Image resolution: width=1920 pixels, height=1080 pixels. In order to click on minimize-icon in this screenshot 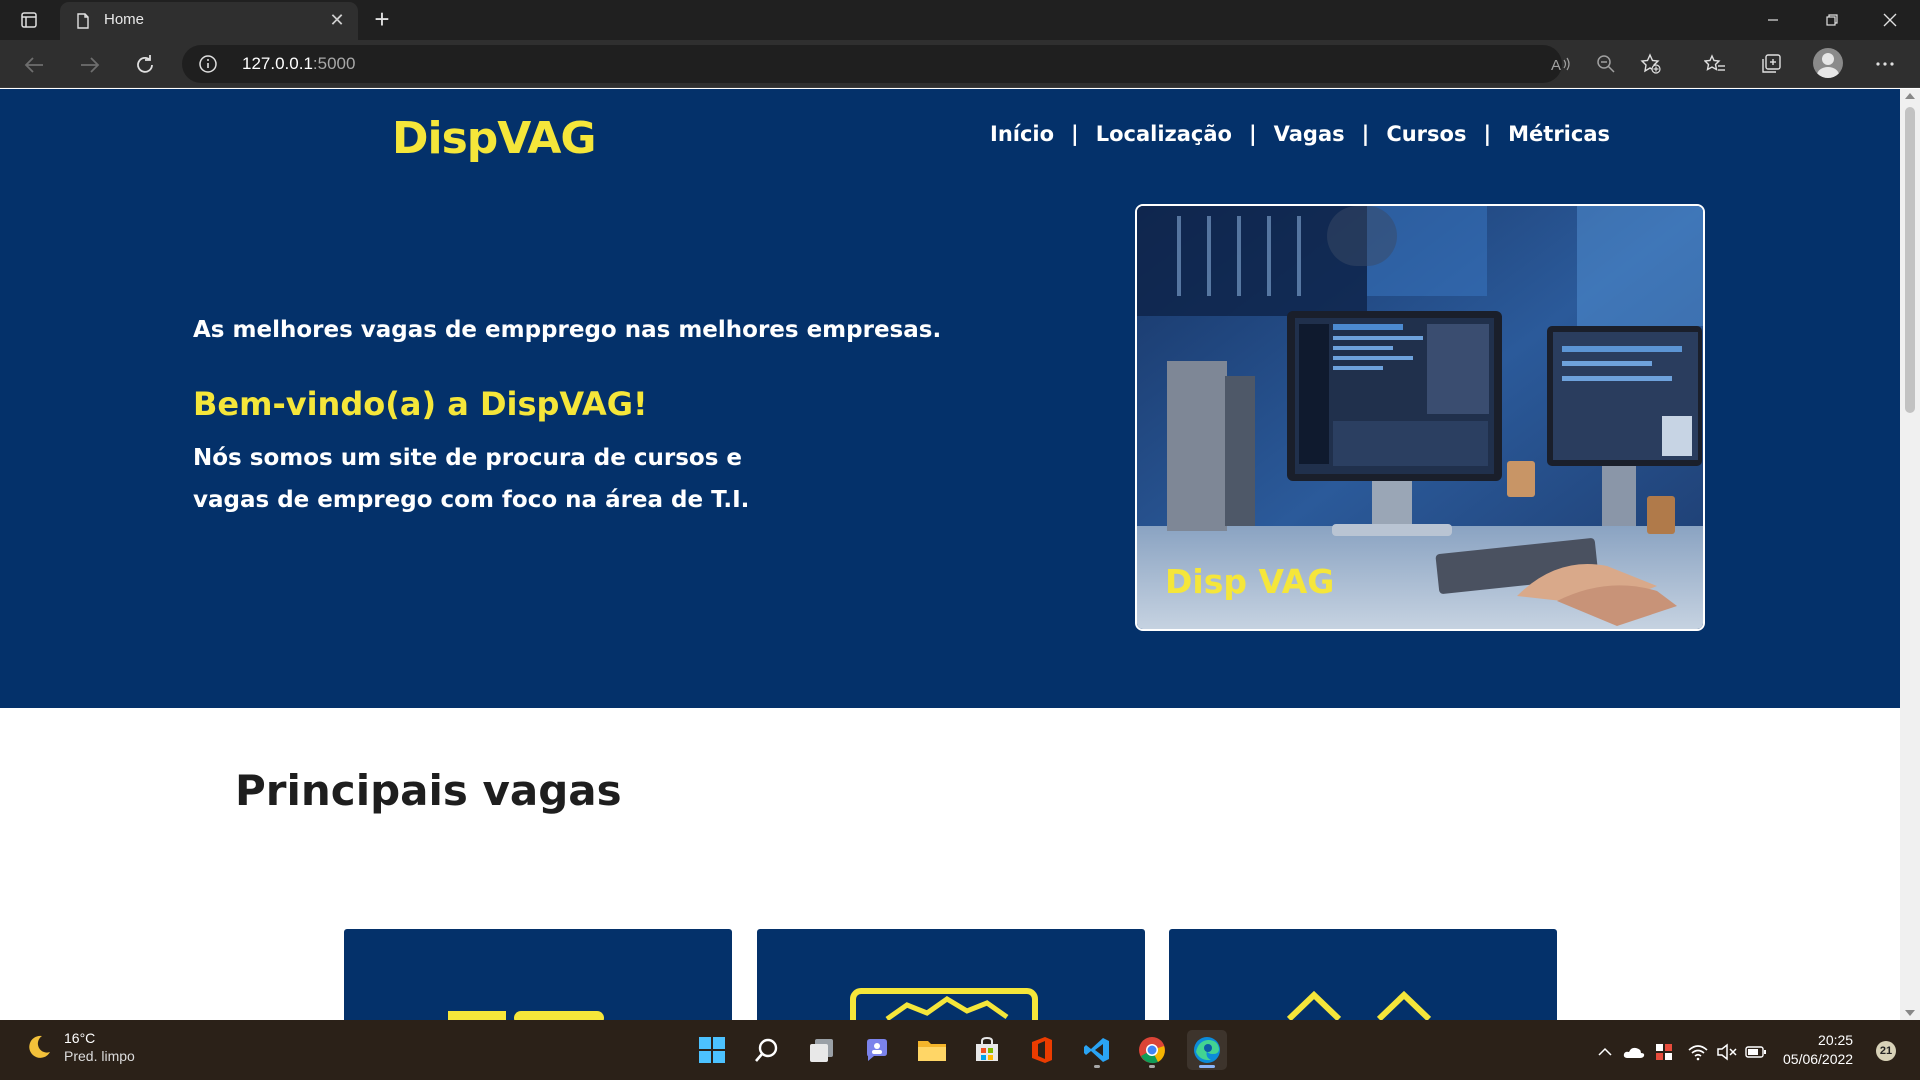, I will do `click(1773, 20)`.